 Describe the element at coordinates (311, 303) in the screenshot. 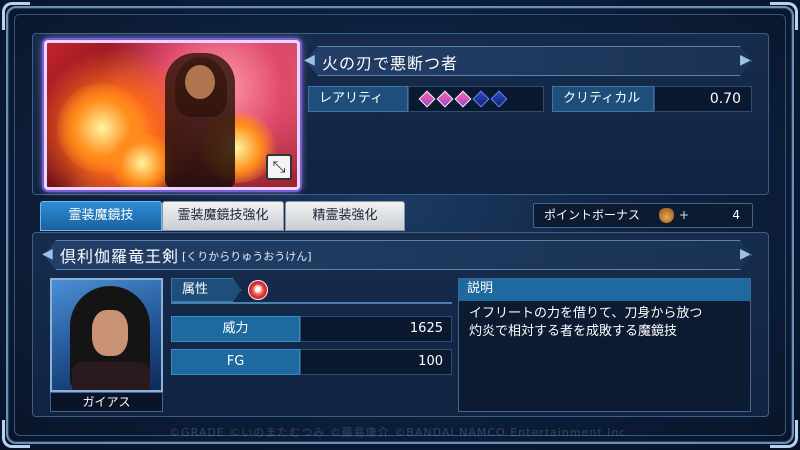

I see `attribute-divider` at that location.